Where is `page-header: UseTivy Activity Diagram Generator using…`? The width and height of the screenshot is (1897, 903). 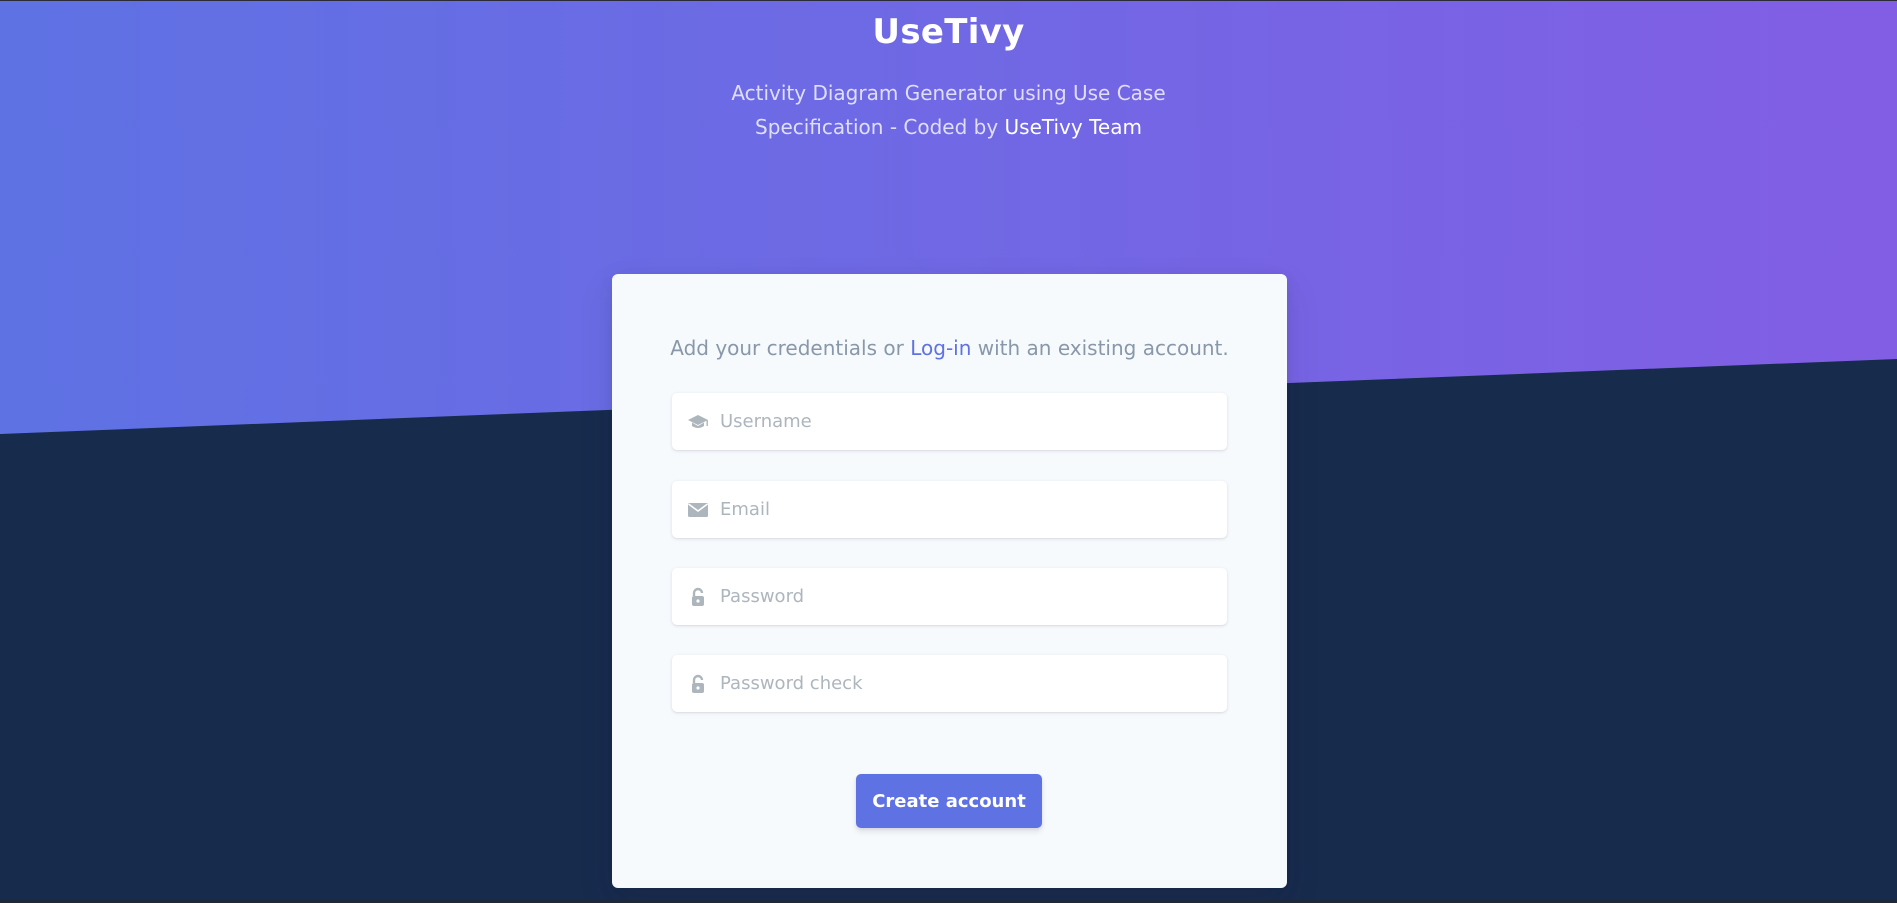
page-header: UseTivy Activity Diagram Generator using… is located at coordinates (948, 77).